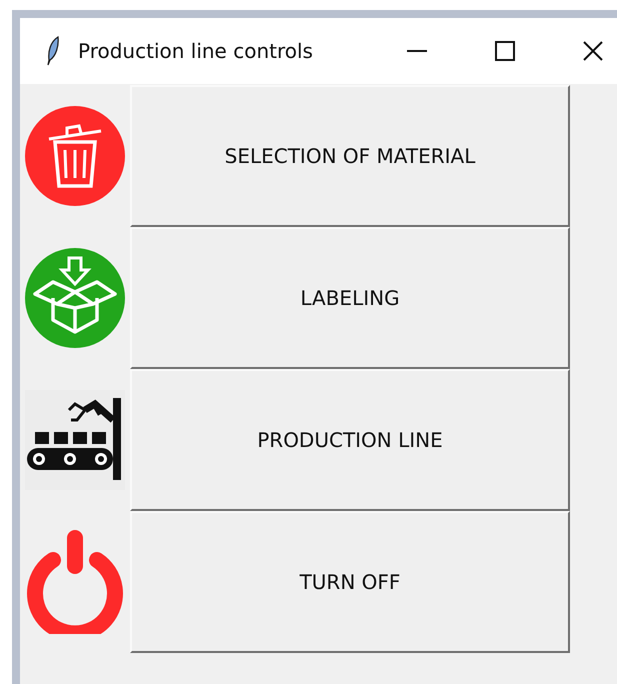  Describe the element at coordinates (350, 298) in the screenshot. I see `action-button: LABELING` at that location.